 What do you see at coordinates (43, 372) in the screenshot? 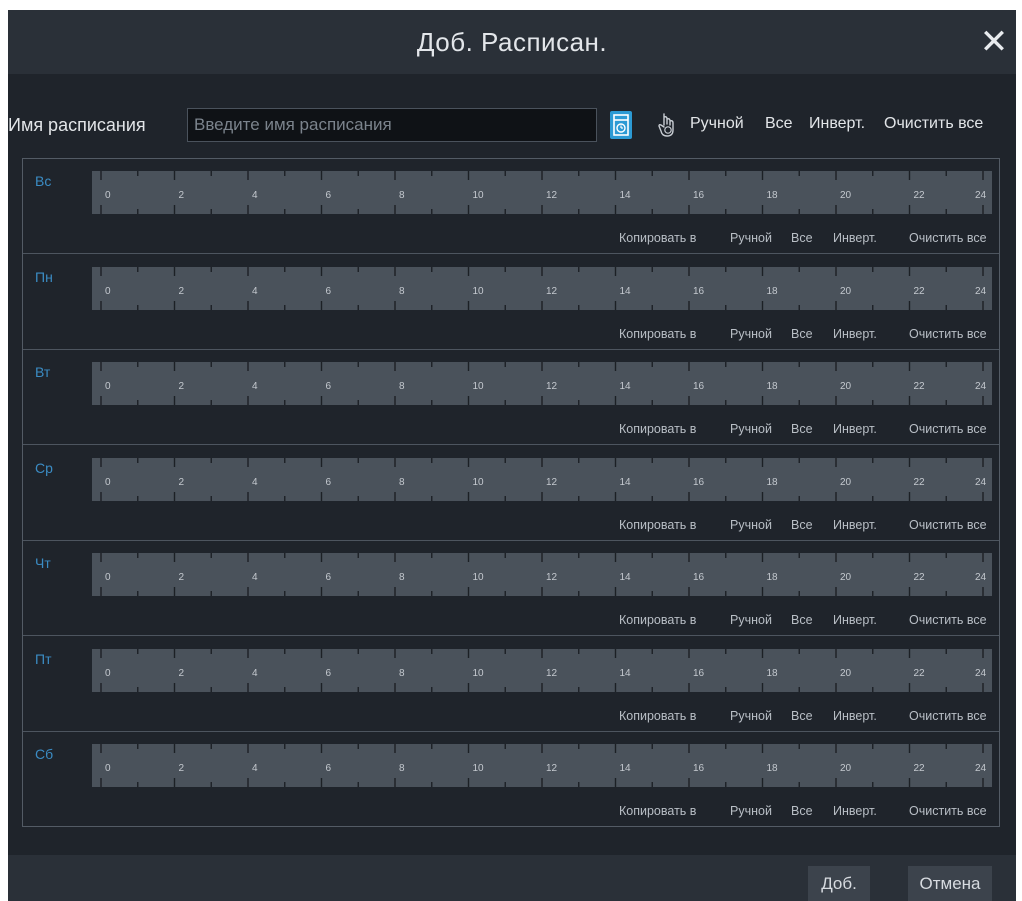
I see `day-label: Вт` at bounding box center [43, 372].